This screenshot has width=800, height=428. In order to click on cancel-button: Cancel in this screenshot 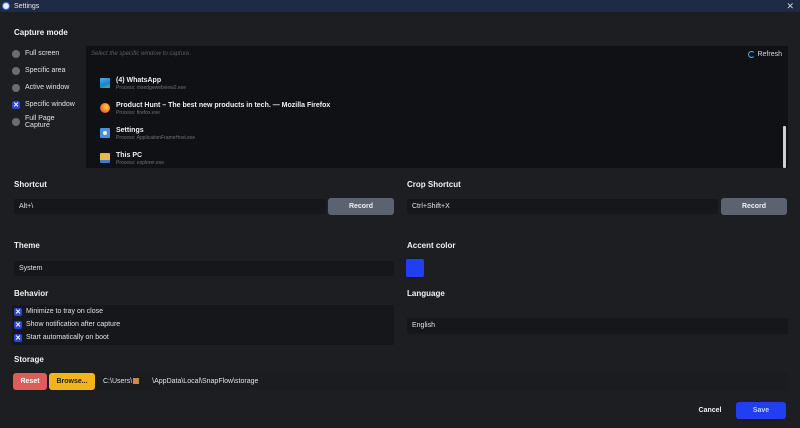, I will do `click(710, 410)`.